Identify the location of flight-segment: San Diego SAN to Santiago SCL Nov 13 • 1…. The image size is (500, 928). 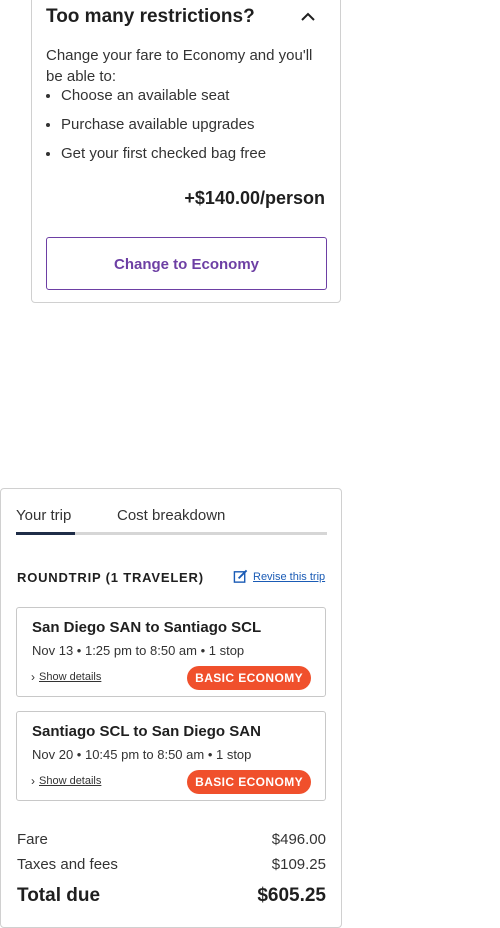
(171, 652).